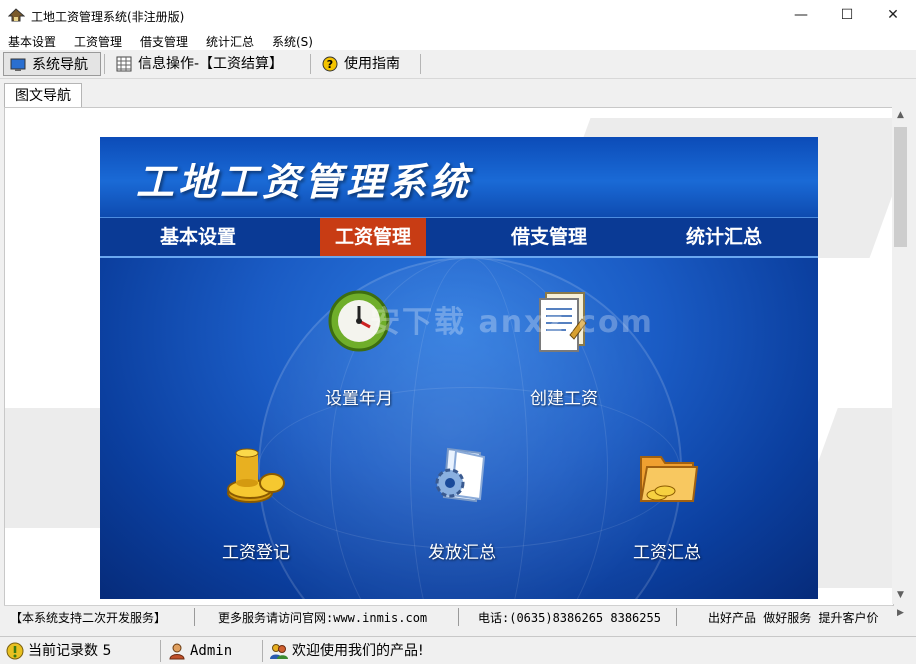 The width and height of the screenshot is (916, 664). I want to click on menu-loan-management: 借支管理, so click(164, 41).